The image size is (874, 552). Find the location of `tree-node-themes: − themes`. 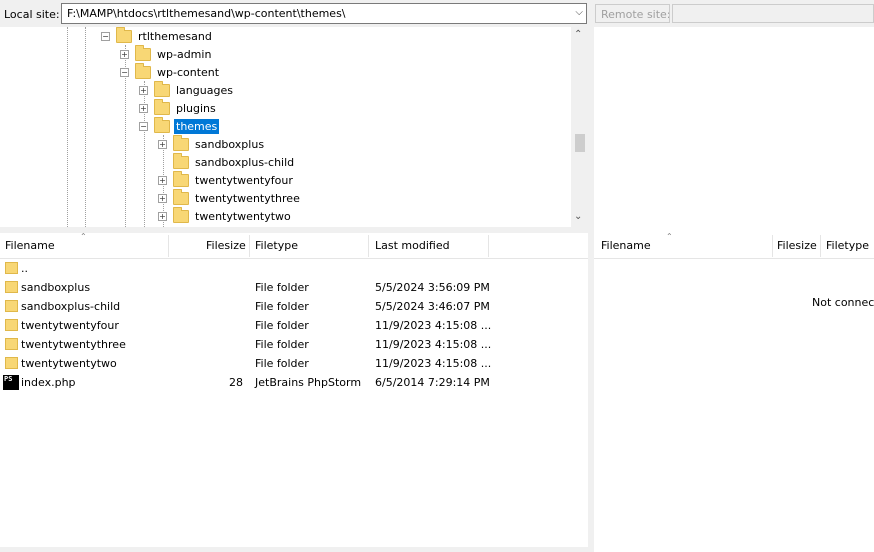

tree-node-themes: − themes is located at coordinates (179, 125).